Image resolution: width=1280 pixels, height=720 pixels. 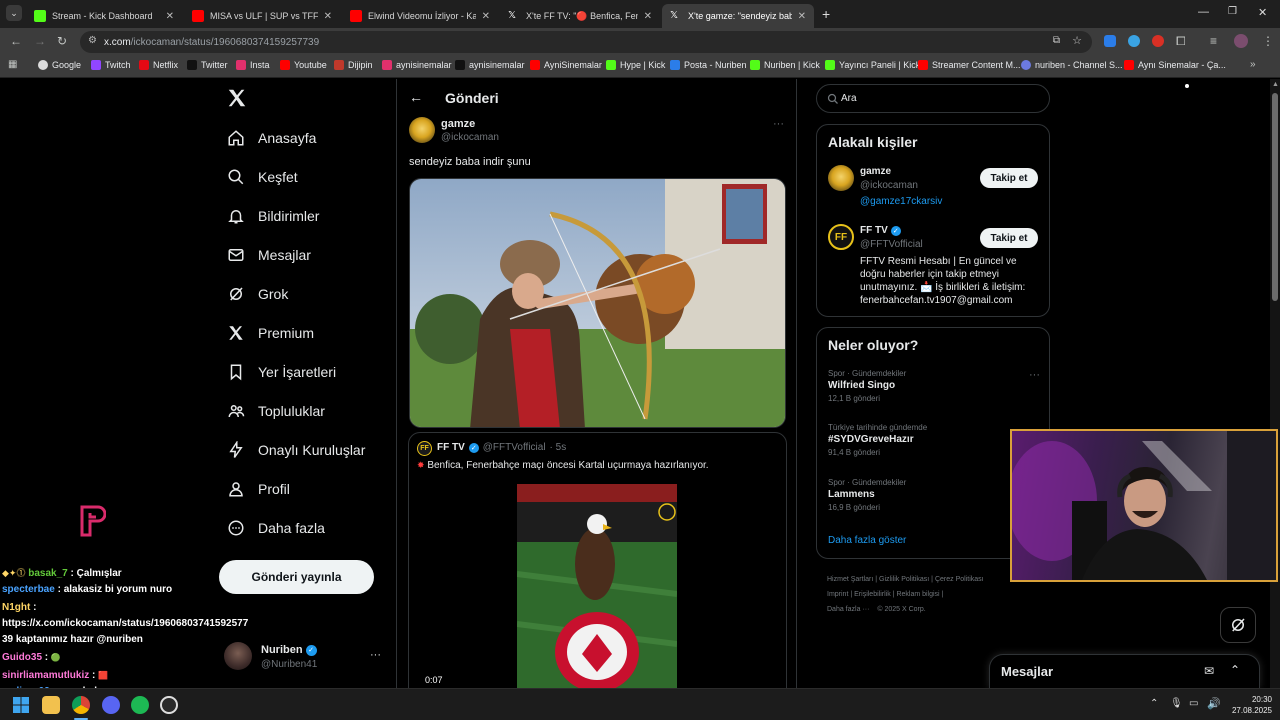 What do you see at coordinates (901, 201) in the screenshot?
I see `person-link: @gamze17ckarsiv` at bounding box center [901, 201].